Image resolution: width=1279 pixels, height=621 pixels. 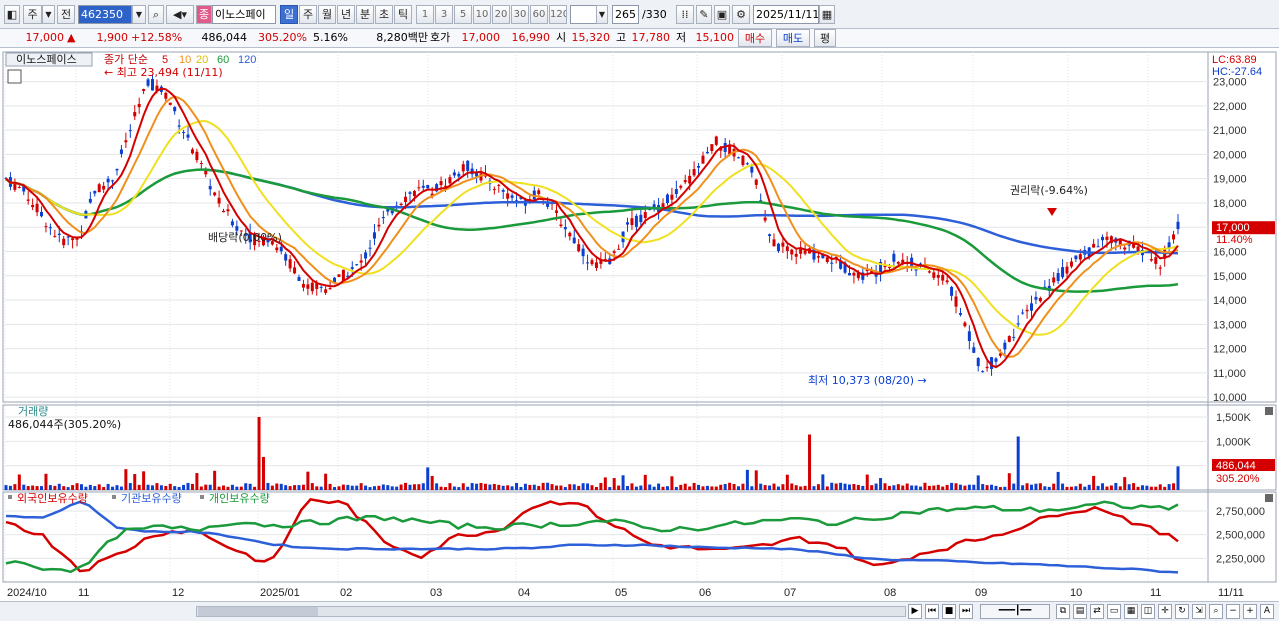 What do you see at coordinates (1063, 611) in the screenshot?
I see `layout-icon: ⧉` at bounding box center [1063, 611].